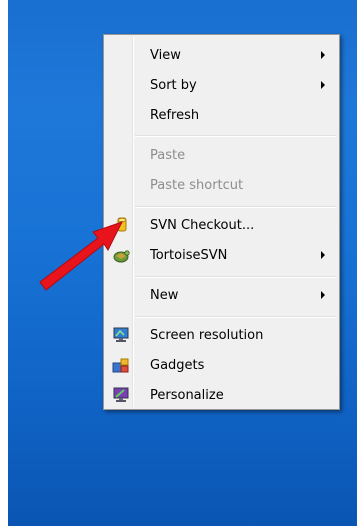 This screenshot has width=357, height=526. What do you see at coordinates (221, 155) in the screenshot?
I see `menu-item-paste: Paste` at bounding box center [221, 155].